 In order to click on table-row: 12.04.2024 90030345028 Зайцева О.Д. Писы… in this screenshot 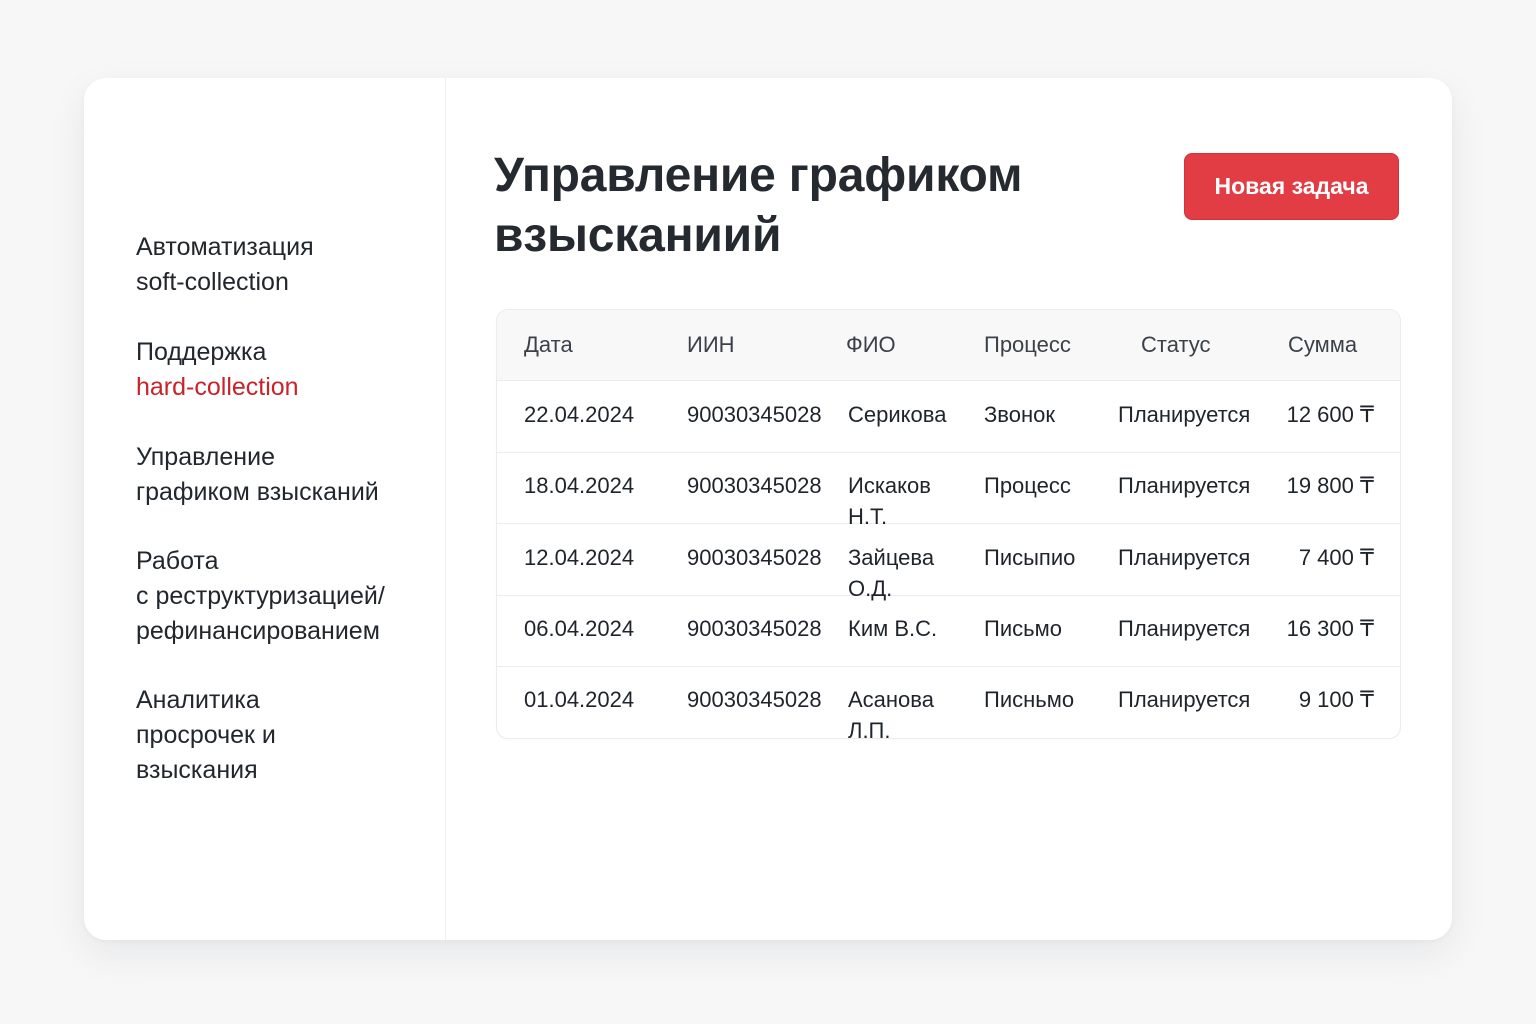, I will do `click(948, 562)`.